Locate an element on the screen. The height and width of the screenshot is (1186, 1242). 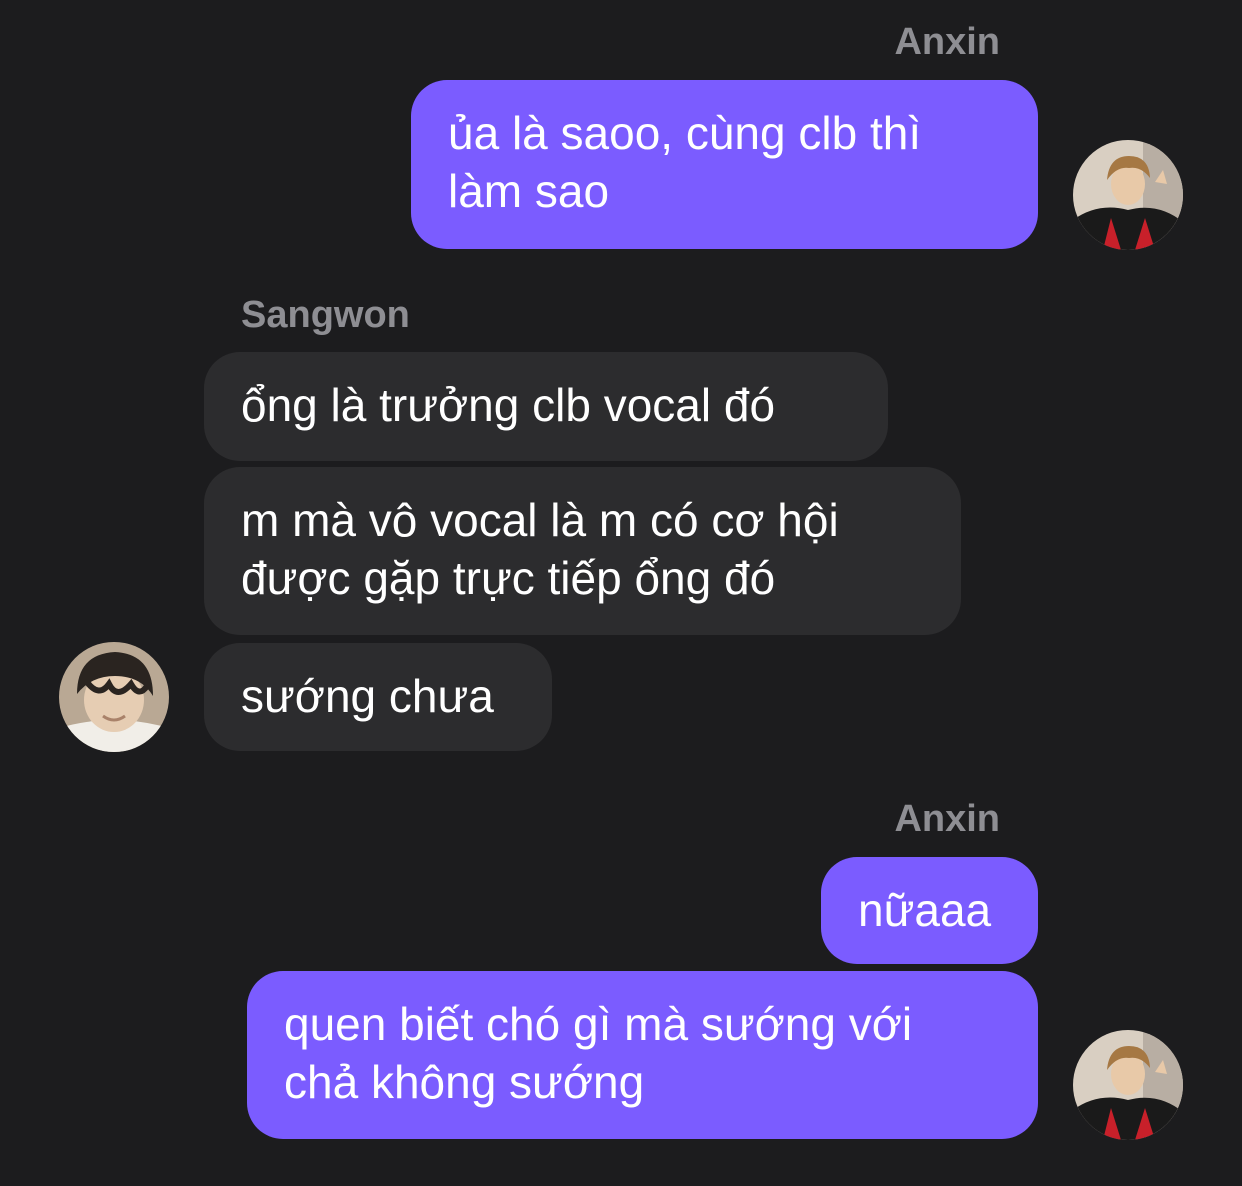
sender-name-sangwon: Sangwon is located at coordinates (325, 315).